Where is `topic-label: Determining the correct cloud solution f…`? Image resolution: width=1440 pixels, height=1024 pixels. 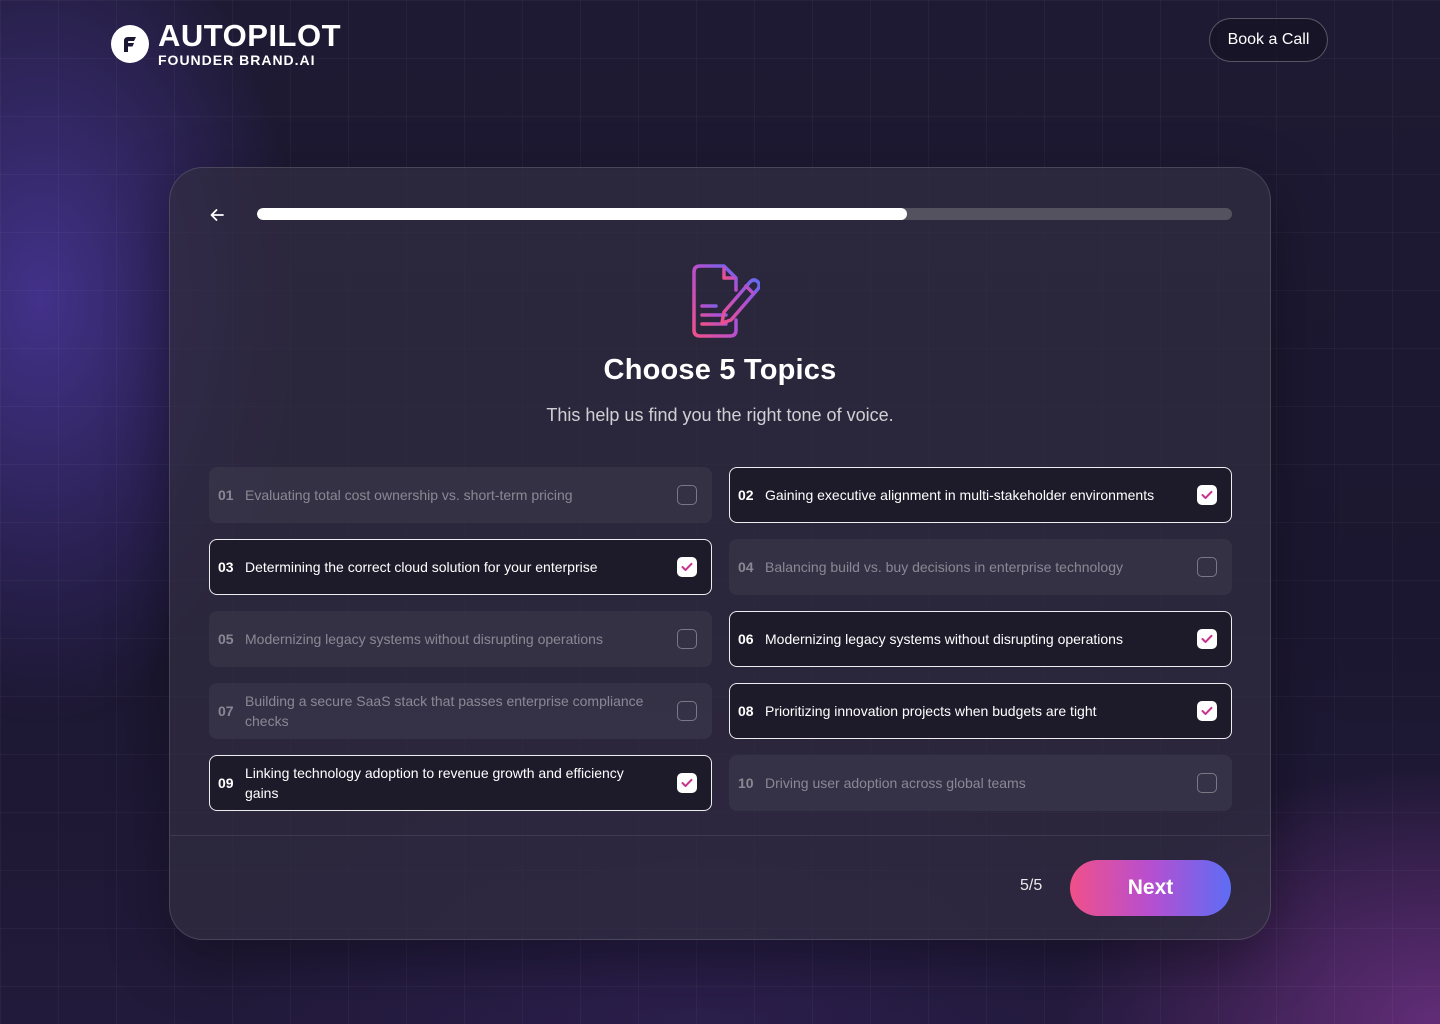 topic-label: Determining the correct cloud solution f… is located at coordinates (421, 567).